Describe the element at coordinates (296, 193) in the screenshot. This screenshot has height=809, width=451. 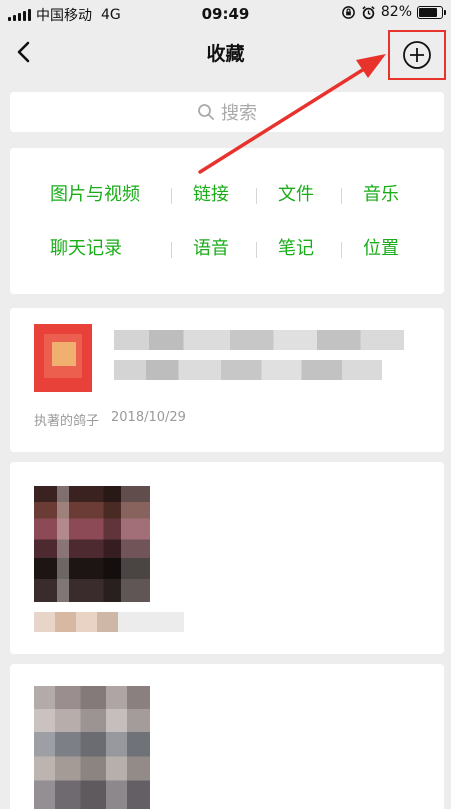
I see `category-files: 文件` at that location.